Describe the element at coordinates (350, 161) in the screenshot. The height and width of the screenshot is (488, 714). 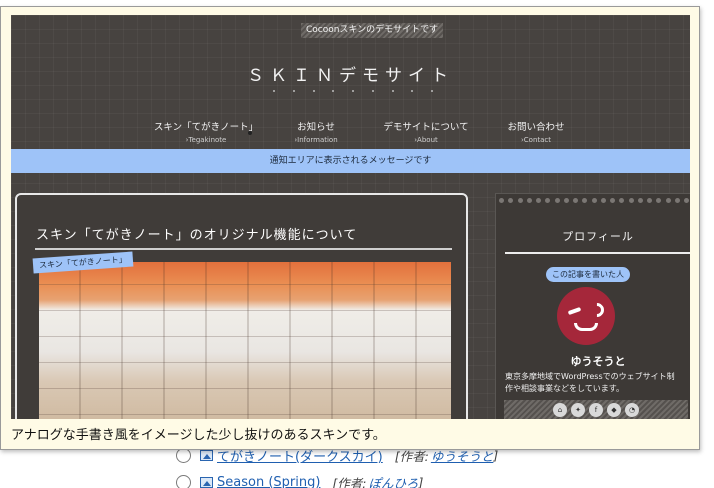
I see `notice-bar: 通知エリアに表示されるメッセージです` at that location.